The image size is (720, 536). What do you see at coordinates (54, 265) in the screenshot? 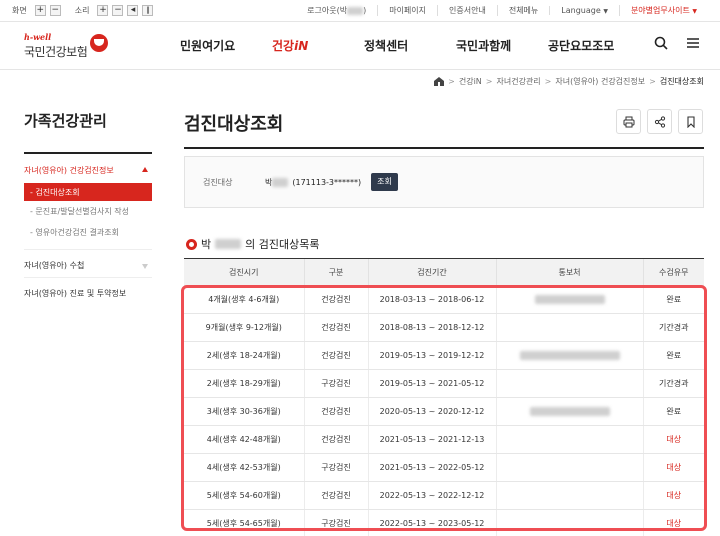
I see `sidebar-item-label: 자녀(영유아) 수첩` at bounding box center [54, 265].